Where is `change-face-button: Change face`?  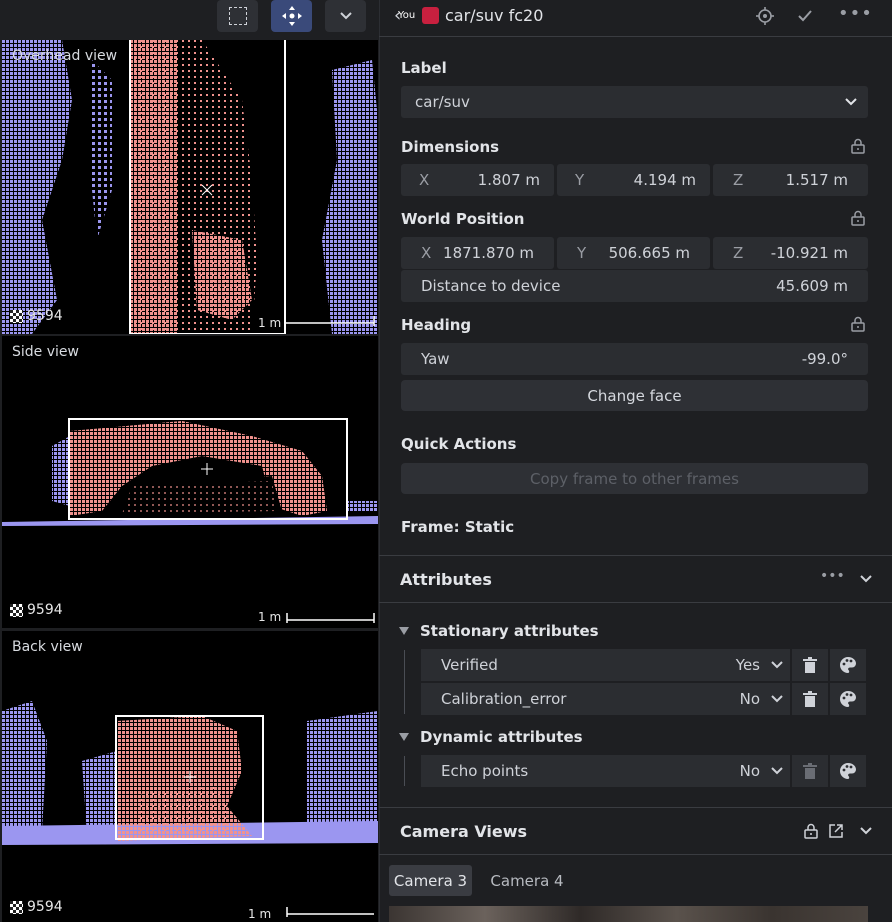
change-face-button: Change face is located at coordinates (634, 395).